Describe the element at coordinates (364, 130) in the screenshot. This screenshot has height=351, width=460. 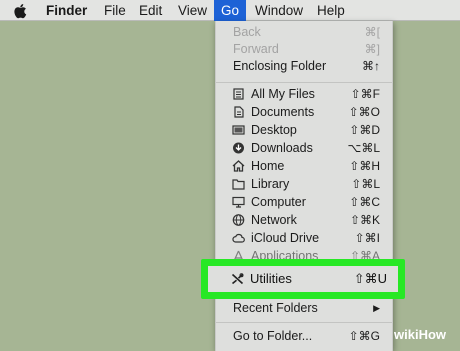
I see `shortcut-label: ⇧⌘D` at that location.